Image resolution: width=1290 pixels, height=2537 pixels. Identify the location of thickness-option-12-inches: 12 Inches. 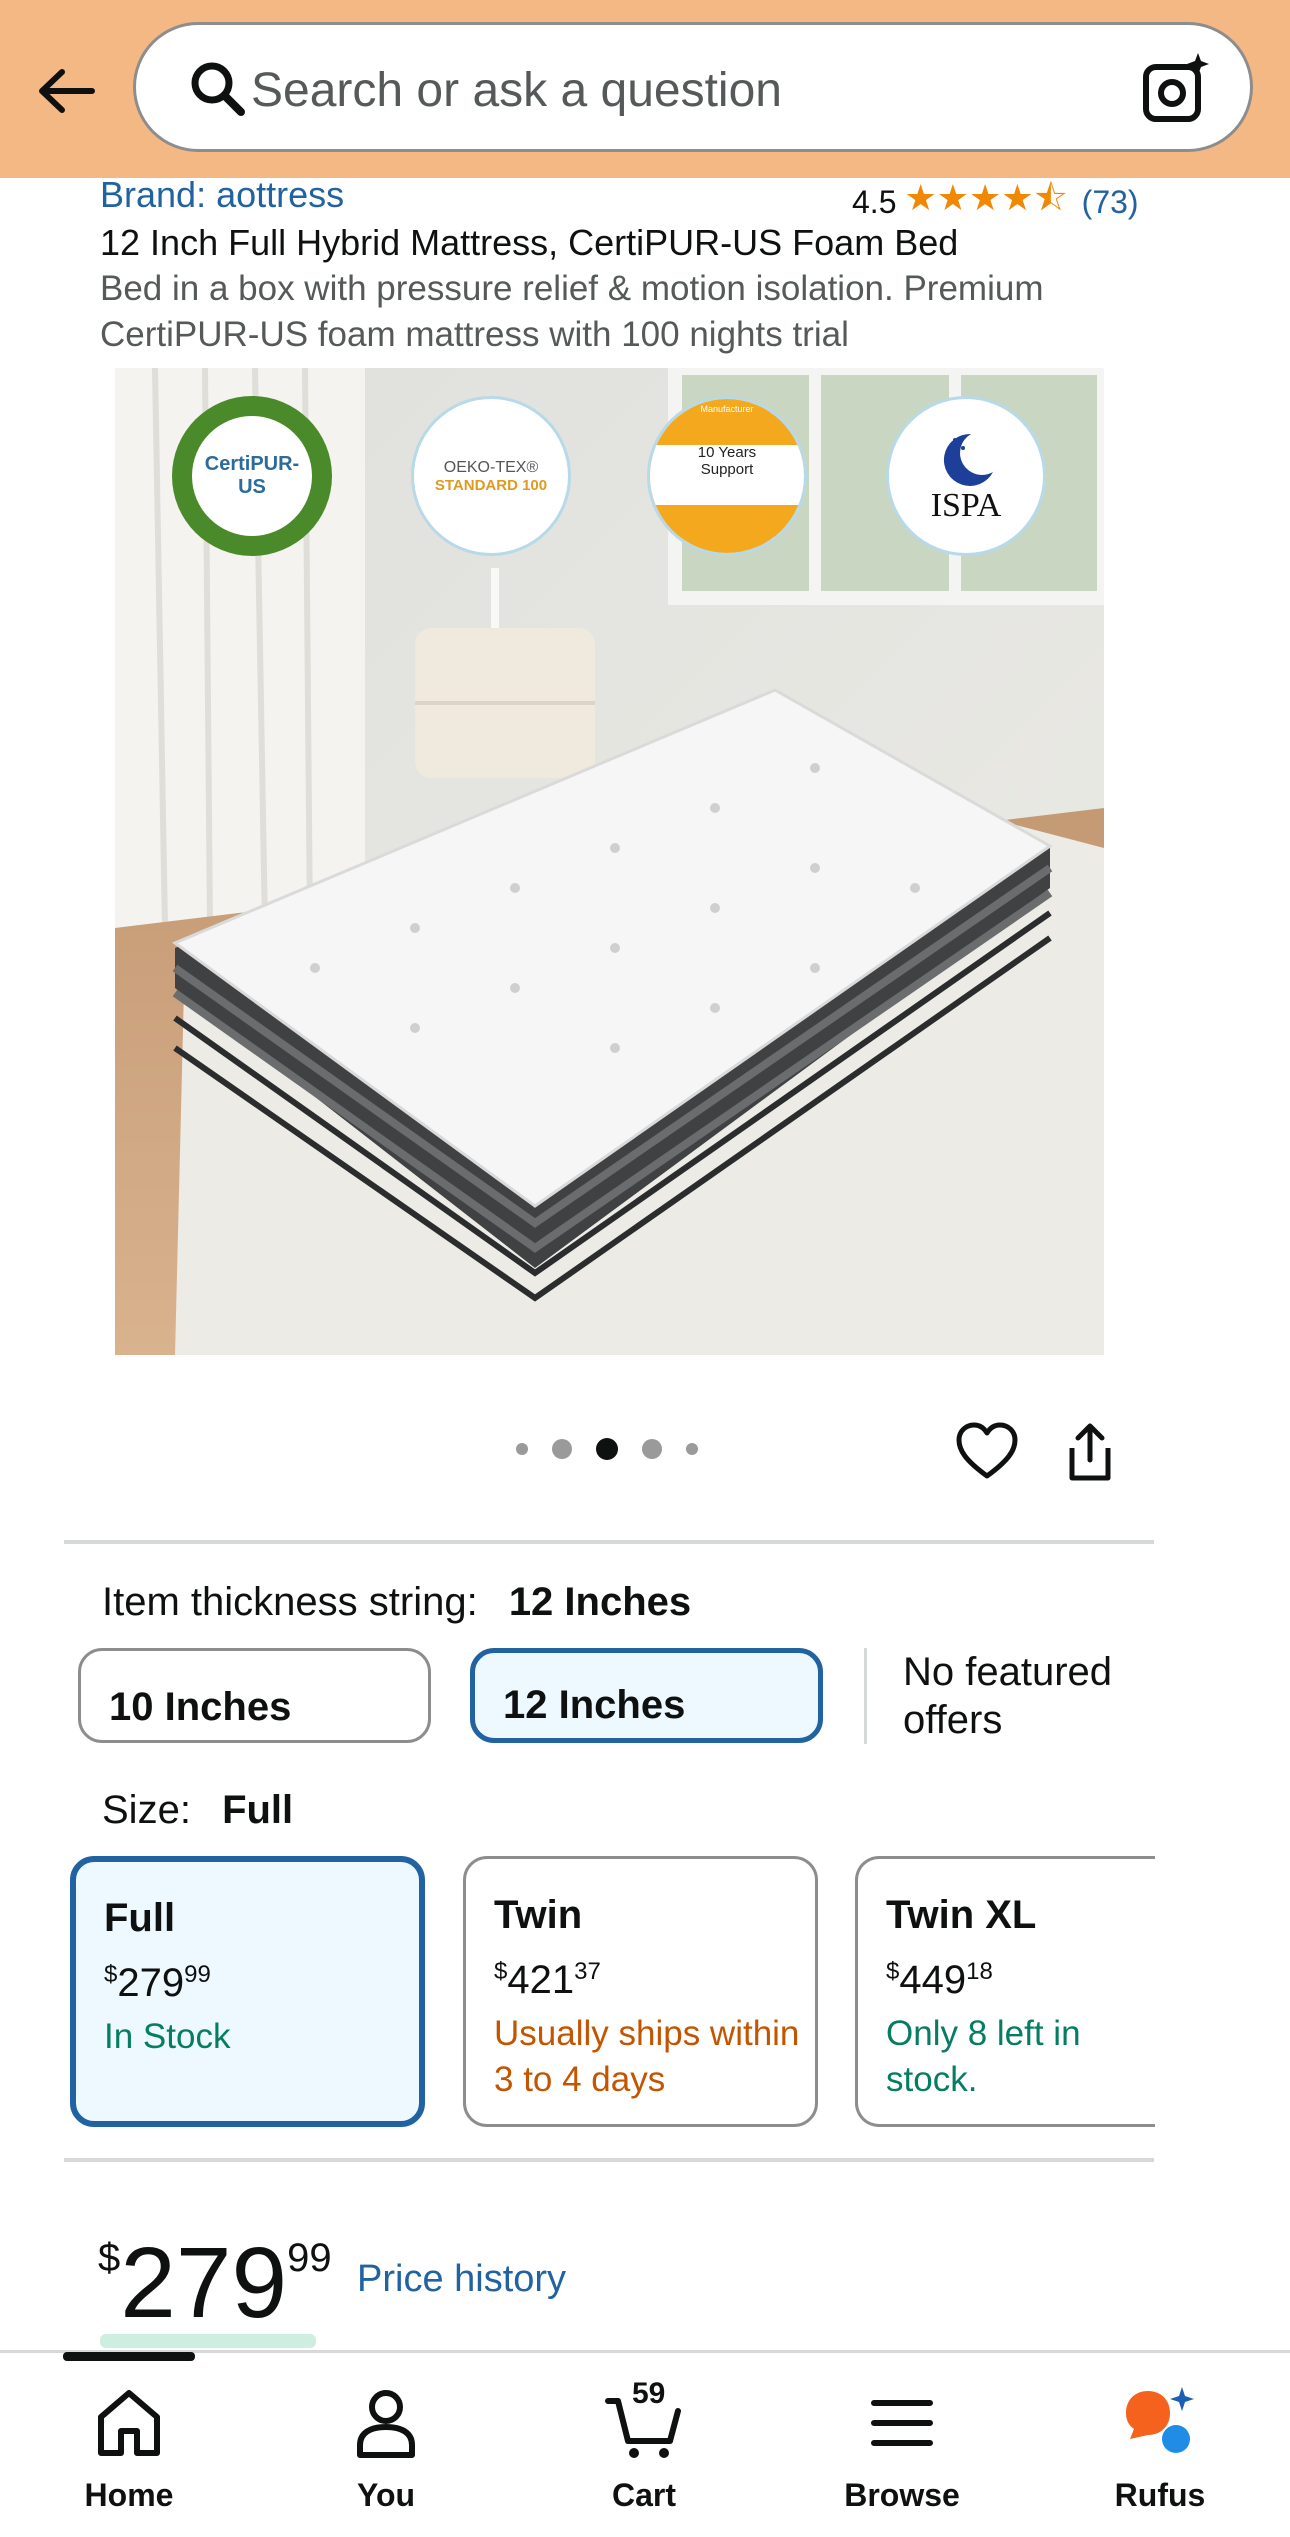
(646, 1695).